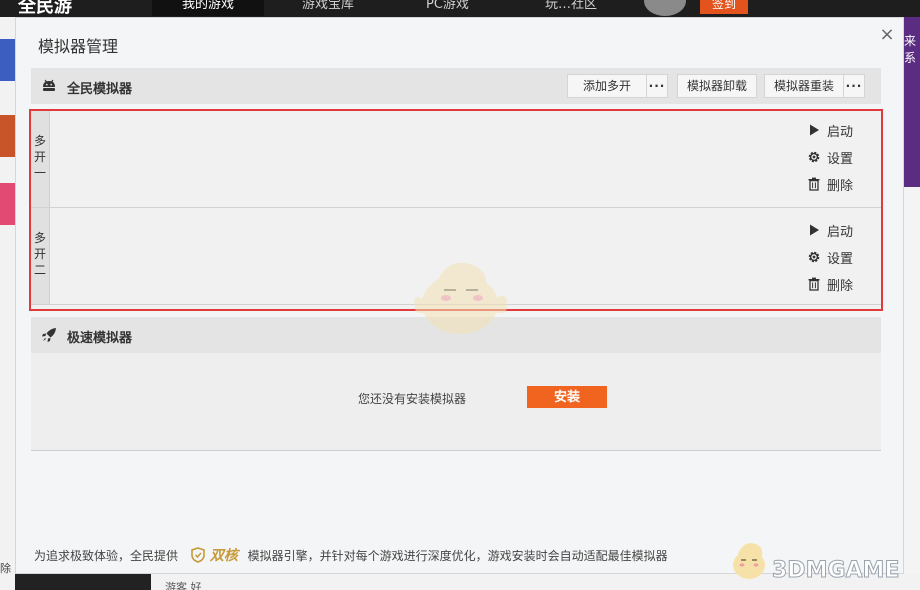  Describe the element at coordinates (835, 571) in the screenshot. I see `watermark-text: 3DMGAME` at that location.